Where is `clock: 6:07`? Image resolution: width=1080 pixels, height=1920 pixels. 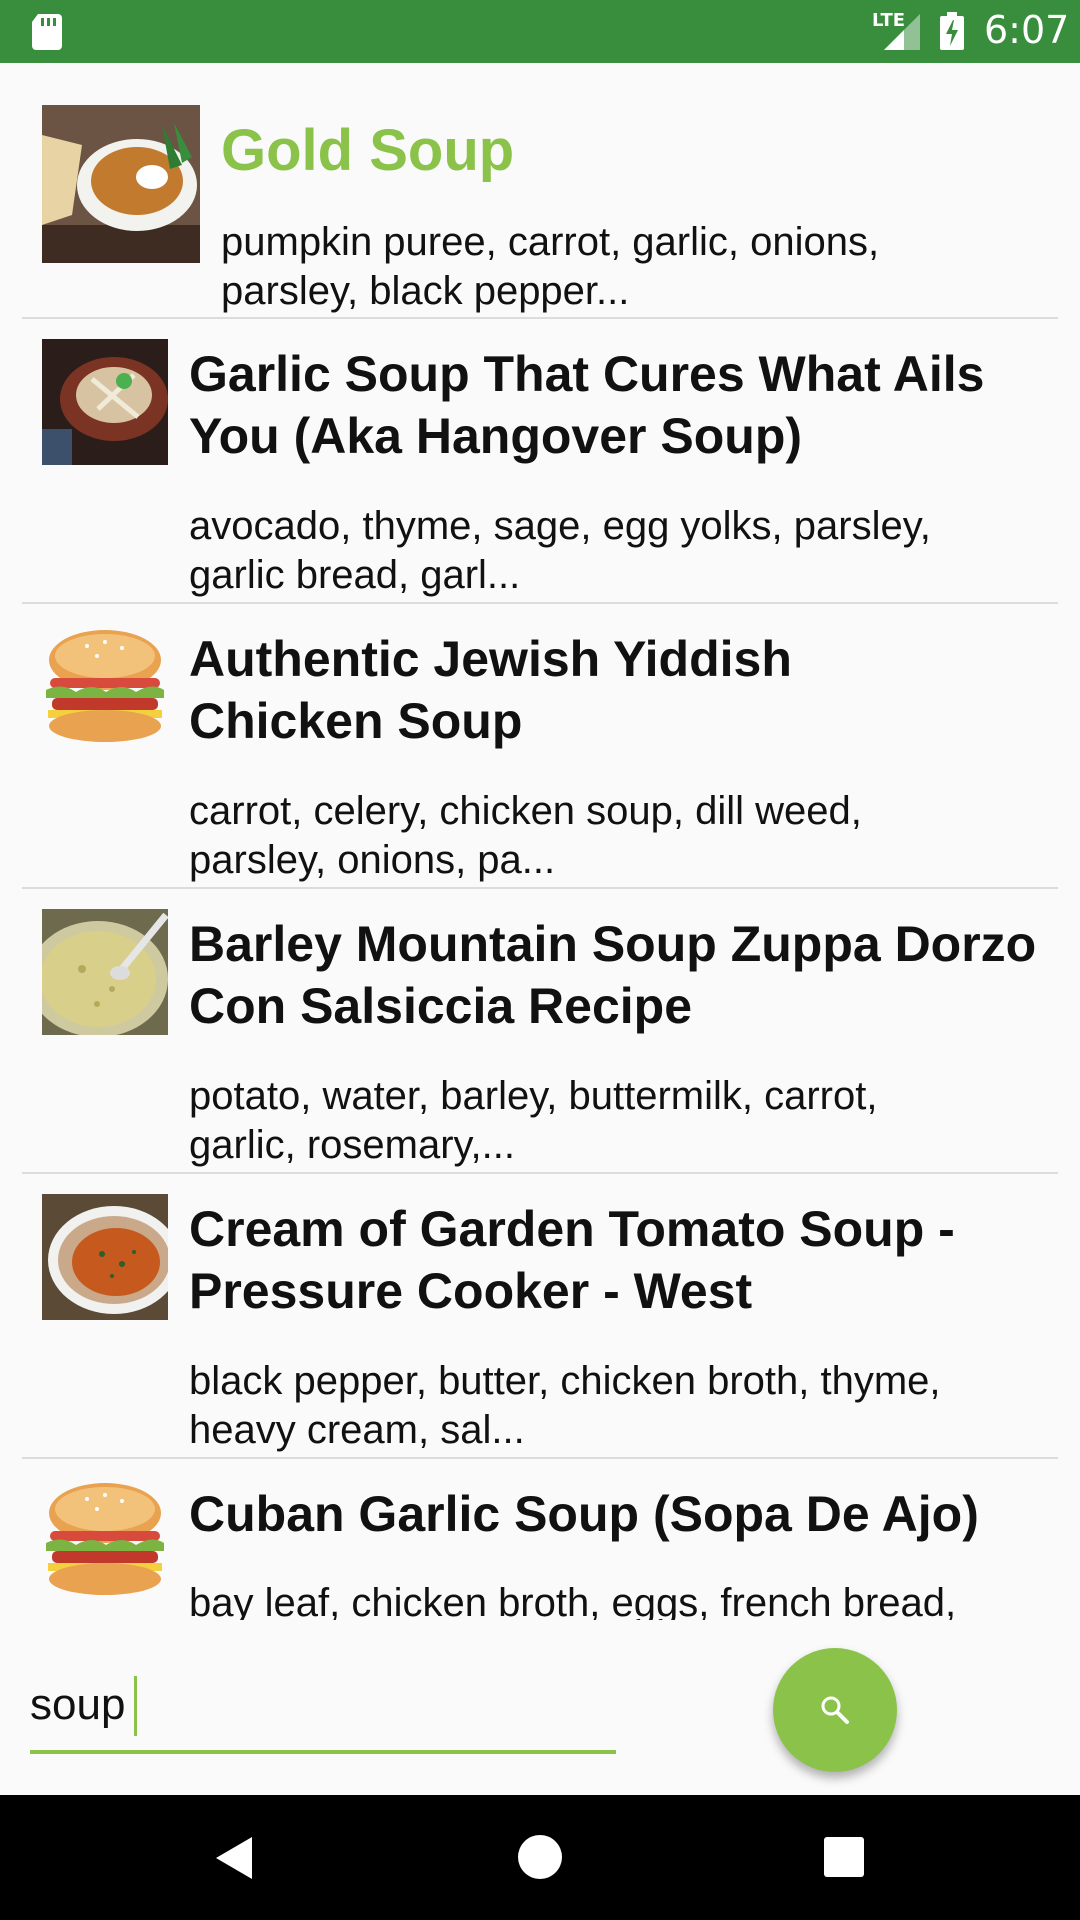
clock: 6:07 is located at coordinates (1027, 30).